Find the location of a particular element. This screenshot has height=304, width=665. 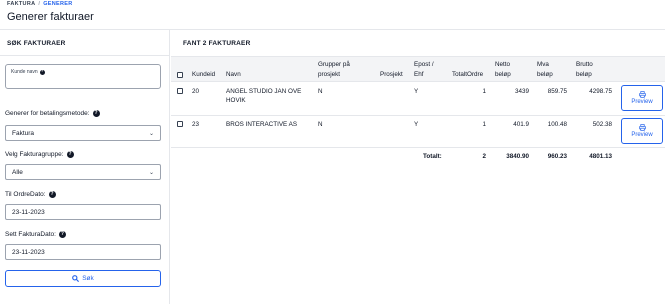

invoice-group-select: Alle ⌄ is located at coordinates (83, 172).